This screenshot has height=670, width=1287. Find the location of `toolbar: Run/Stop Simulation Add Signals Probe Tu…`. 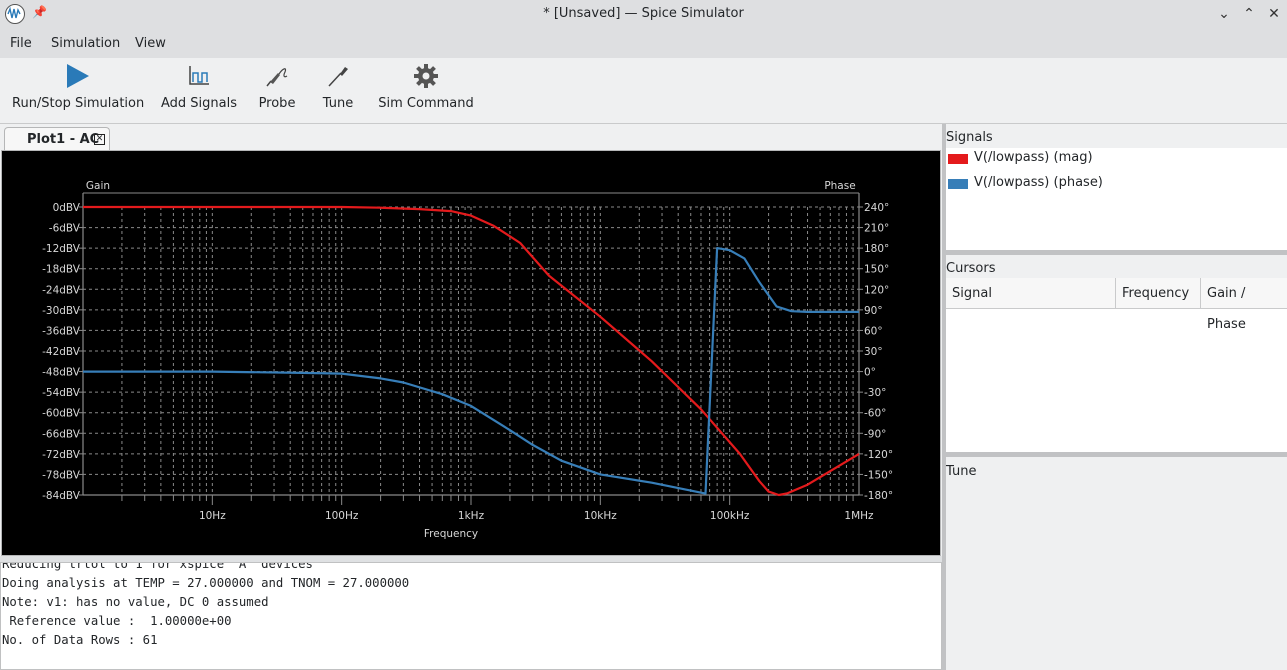

toolbar: Run/Stop Simulation Add Signals Probe Tu… is located at coordinates (643, 91).